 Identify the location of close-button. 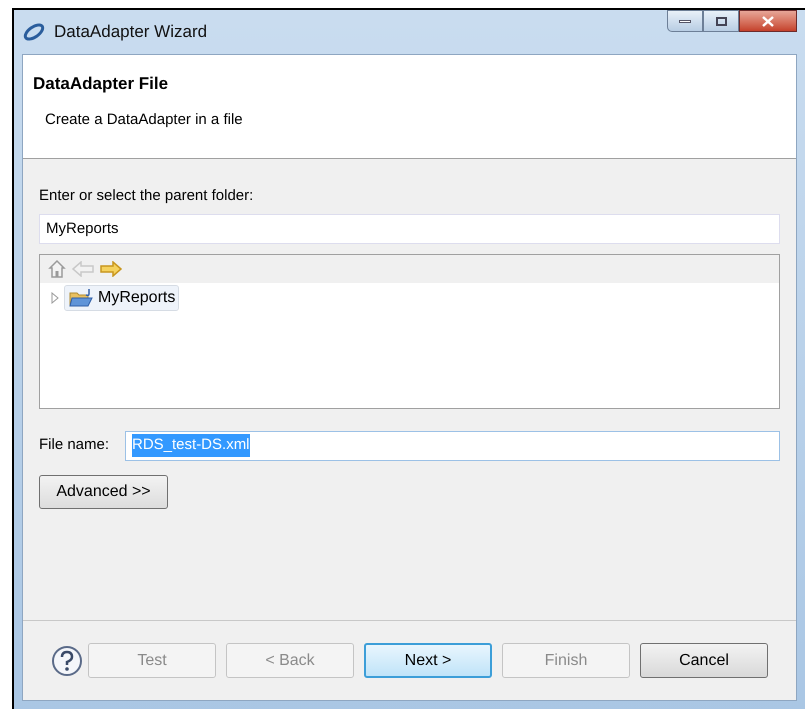
(768, 21).